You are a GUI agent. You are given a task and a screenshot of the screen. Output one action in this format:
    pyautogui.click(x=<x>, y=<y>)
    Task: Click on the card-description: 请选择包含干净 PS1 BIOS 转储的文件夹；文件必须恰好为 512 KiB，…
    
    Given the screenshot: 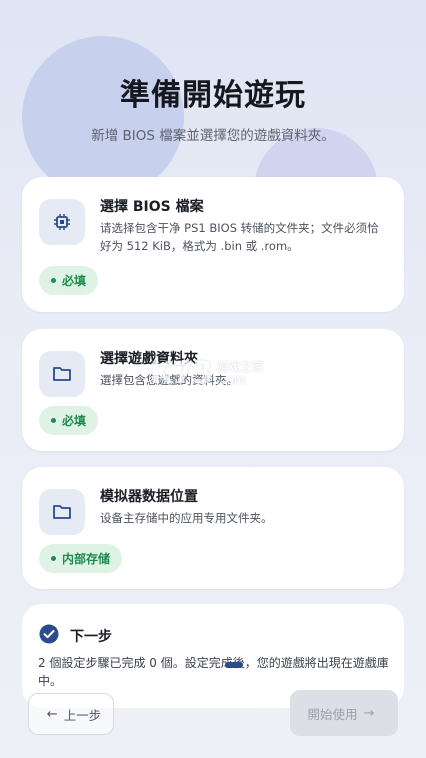 What is the action you would take?
    pyautogui.click(x=239, y=237)
    